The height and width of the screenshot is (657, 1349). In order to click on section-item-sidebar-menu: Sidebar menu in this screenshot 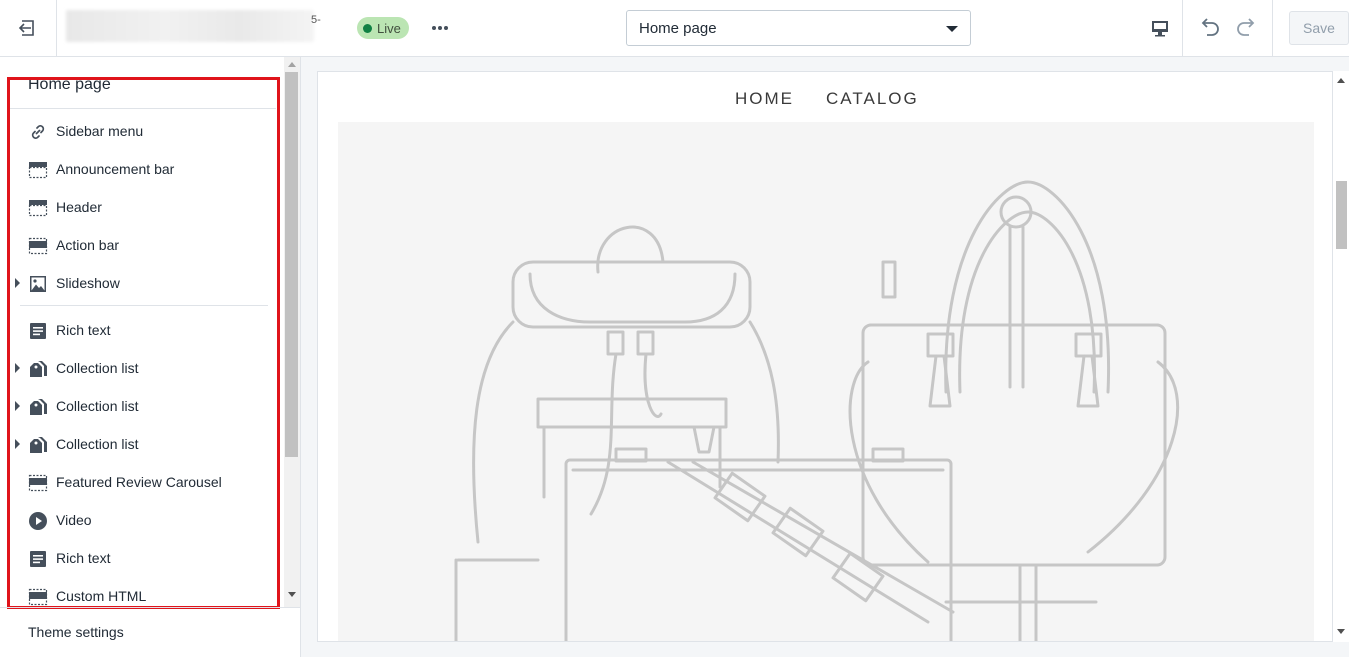, I will do `click(143, 131)`.